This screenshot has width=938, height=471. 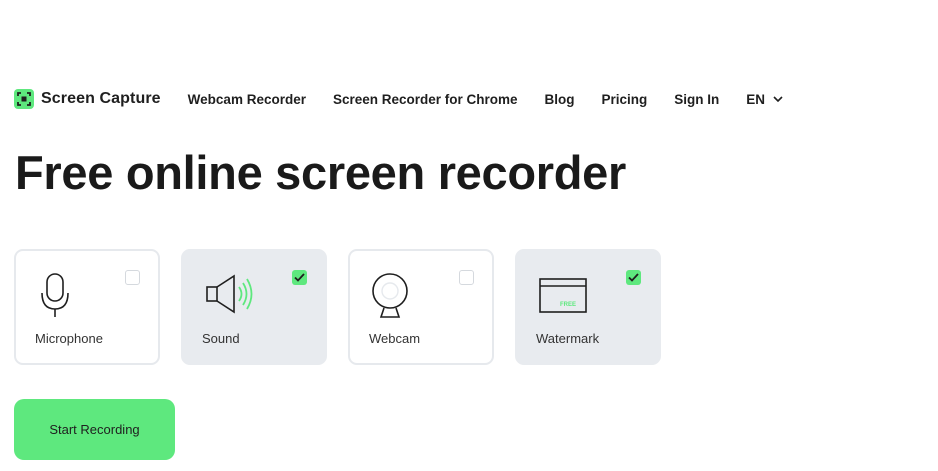 What do you see at coordinates (756, 99) in the screenshot?
I see `language-label: EN` at bounding box center [756, 99].